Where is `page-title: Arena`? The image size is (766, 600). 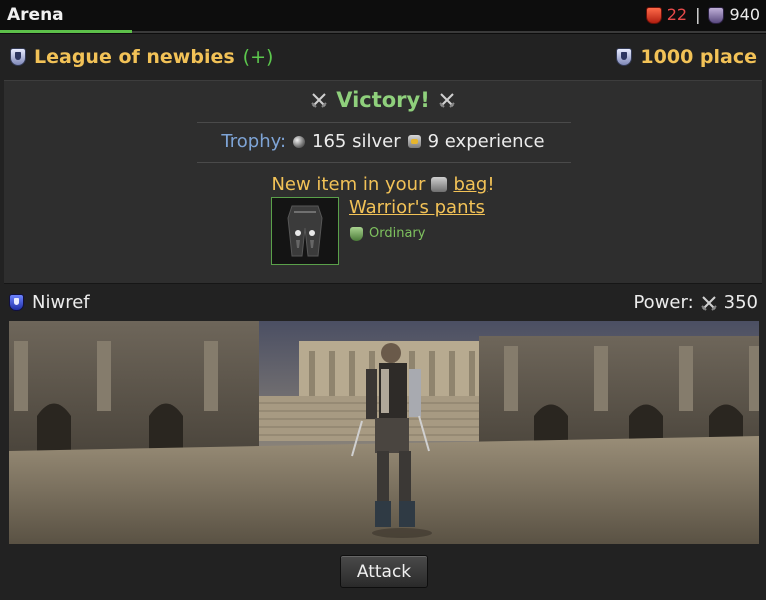 page-title: Arena is located at coordinates (35, 15).